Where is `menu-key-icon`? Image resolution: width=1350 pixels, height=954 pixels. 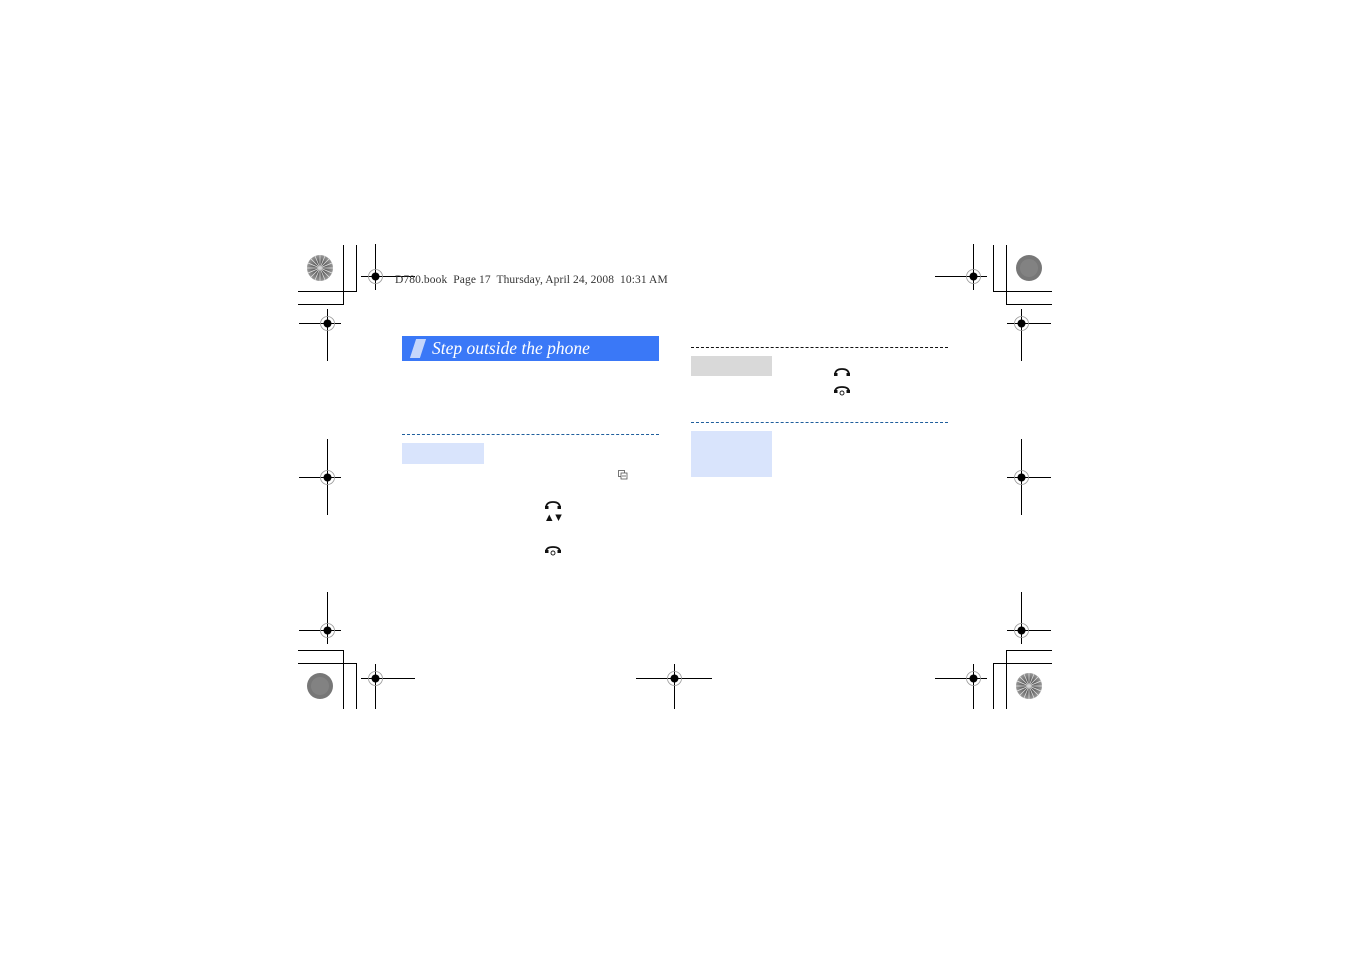
menu-key-icon is located at coordinates (623, 475).